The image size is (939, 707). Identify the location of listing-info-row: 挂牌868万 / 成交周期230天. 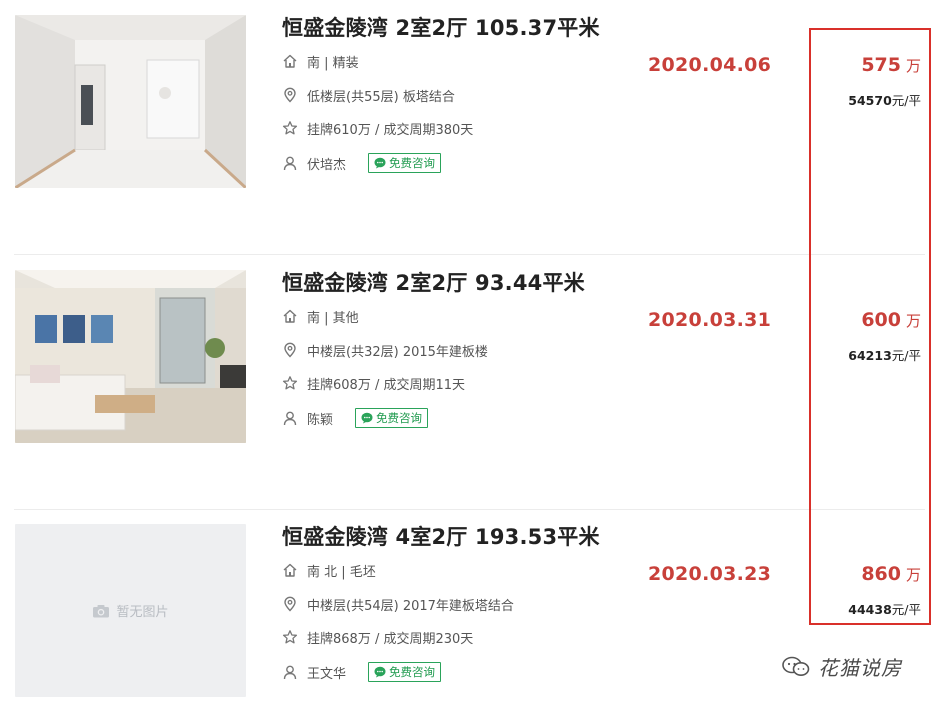
(377, 637).